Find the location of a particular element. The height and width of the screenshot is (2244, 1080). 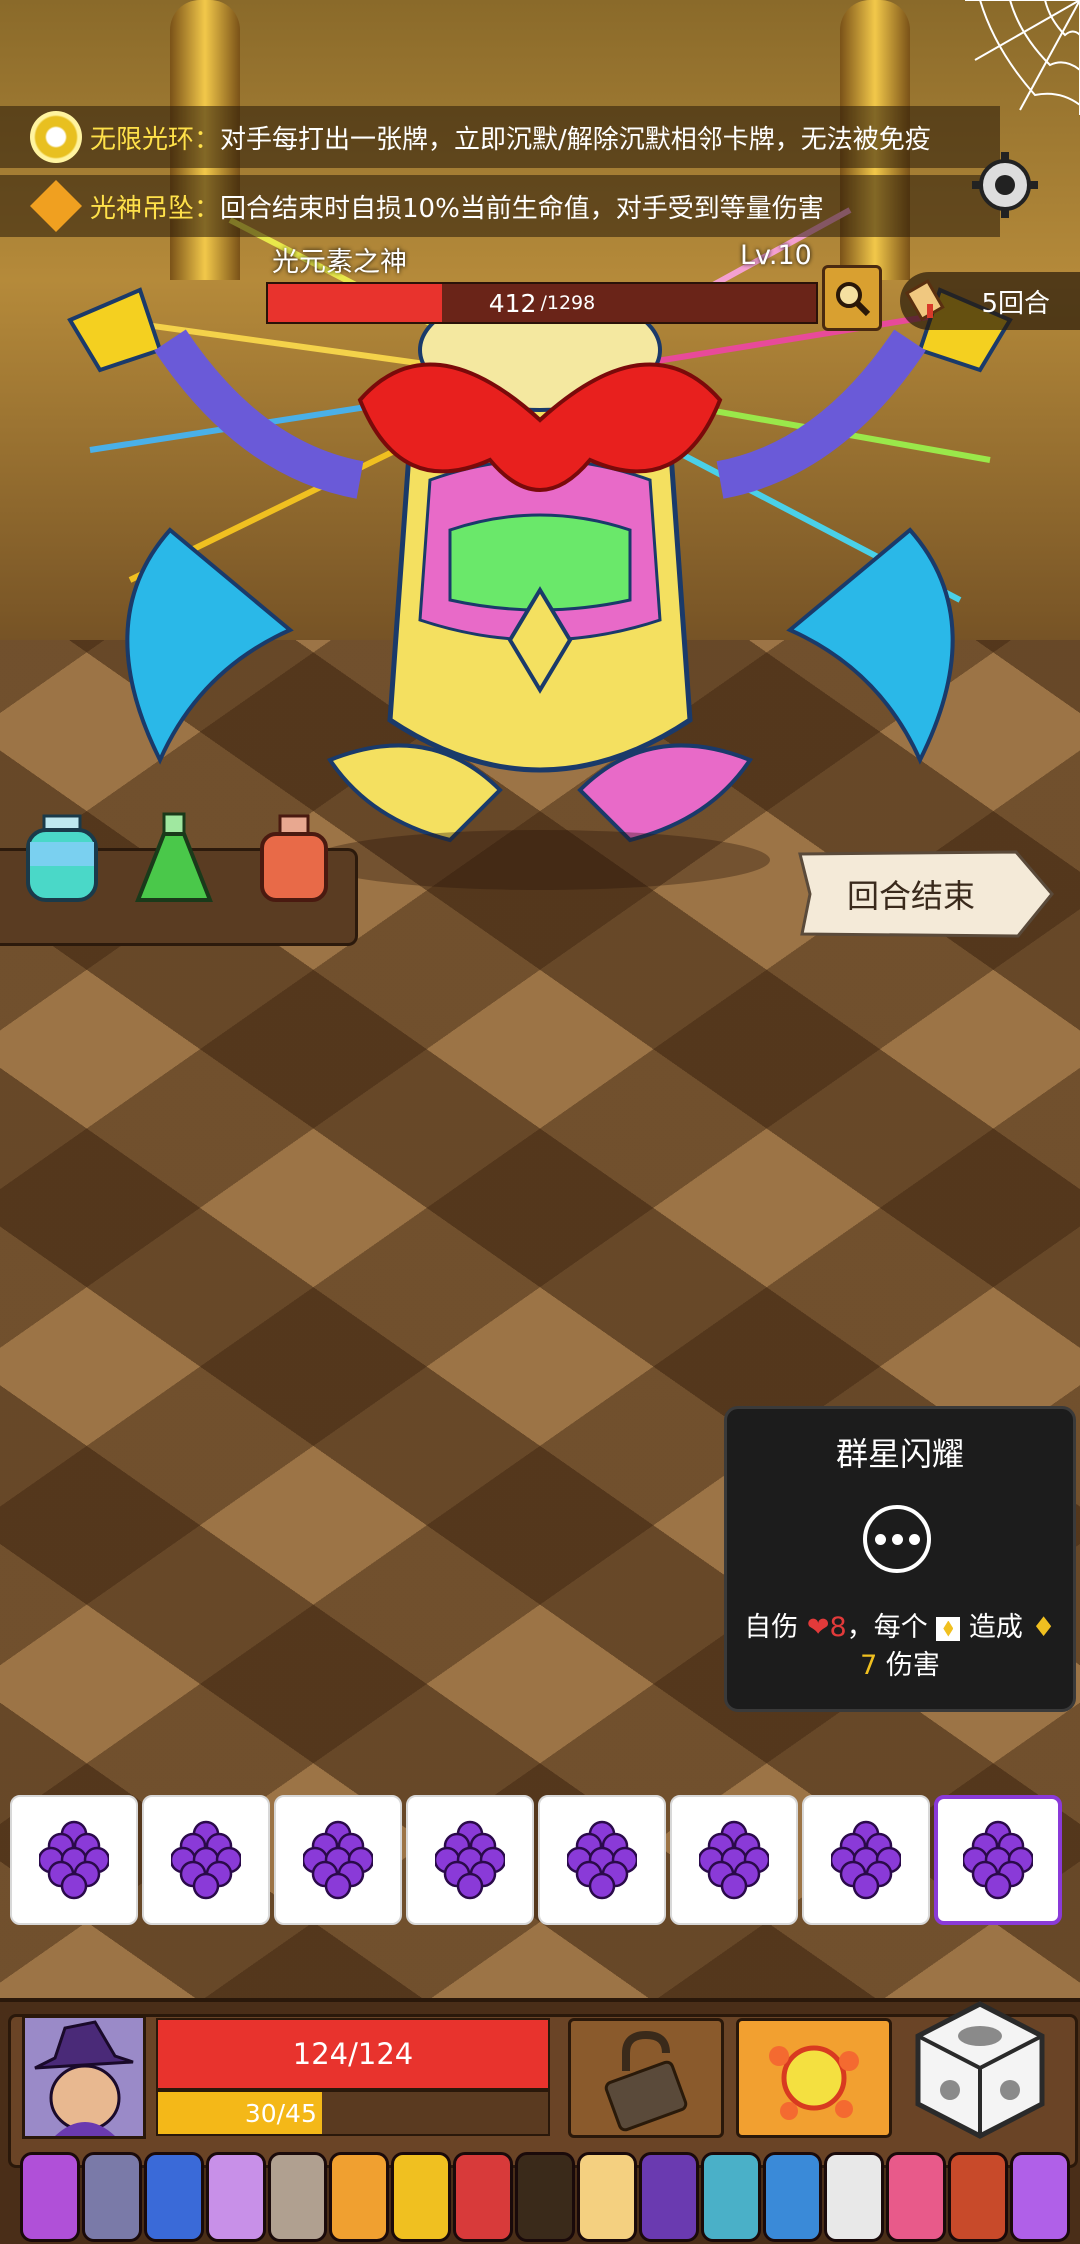

buff-infinite-aura: 无限光环： 对手每打出一张牌，立即沉默/解除沉默相邻卡牌，无法被免疫 is located at coordinates (500, 137).